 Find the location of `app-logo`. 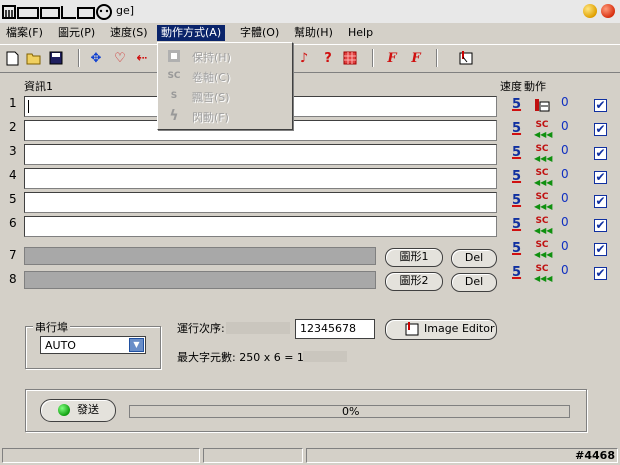

app-logo is located at coordinates (57, 12).